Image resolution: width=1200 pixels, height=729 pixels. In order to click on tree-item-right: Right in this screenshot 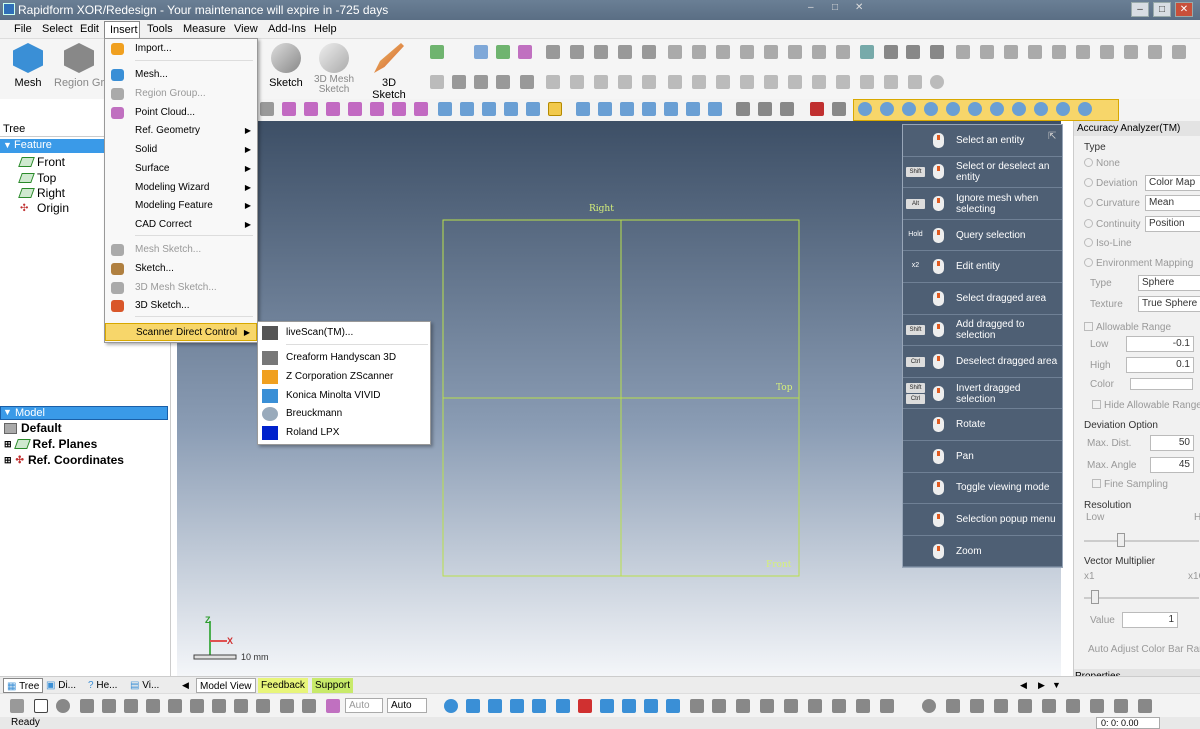, I will do `click(41, 193)`.